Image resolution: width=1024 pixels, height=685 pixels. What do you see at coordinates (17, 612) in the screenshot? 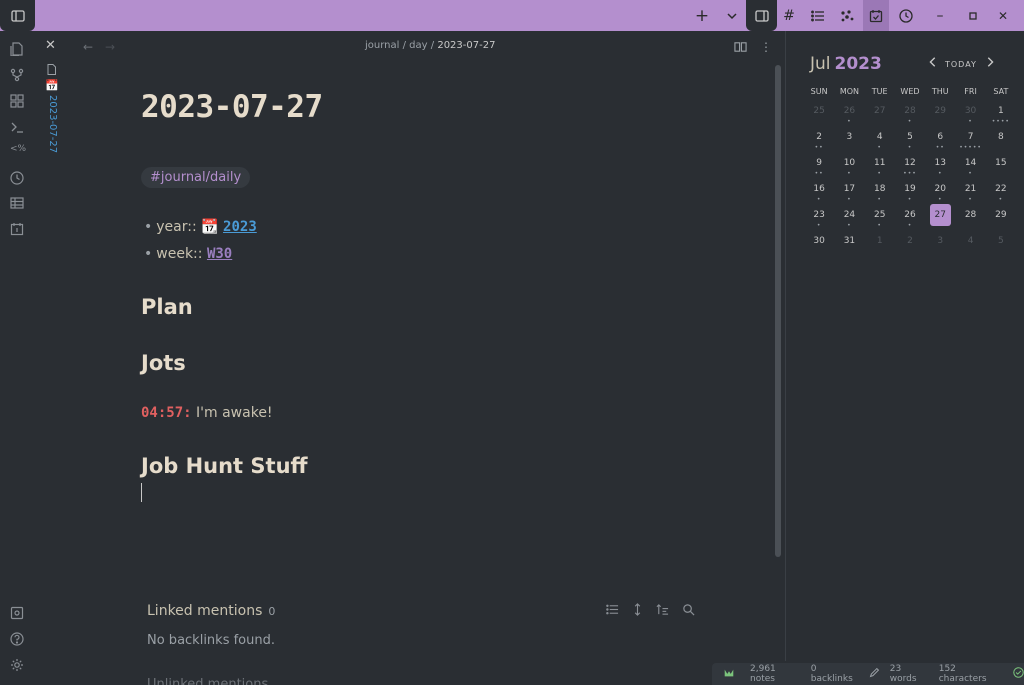
I see `vault-icon` at bounding box center [17, 612].